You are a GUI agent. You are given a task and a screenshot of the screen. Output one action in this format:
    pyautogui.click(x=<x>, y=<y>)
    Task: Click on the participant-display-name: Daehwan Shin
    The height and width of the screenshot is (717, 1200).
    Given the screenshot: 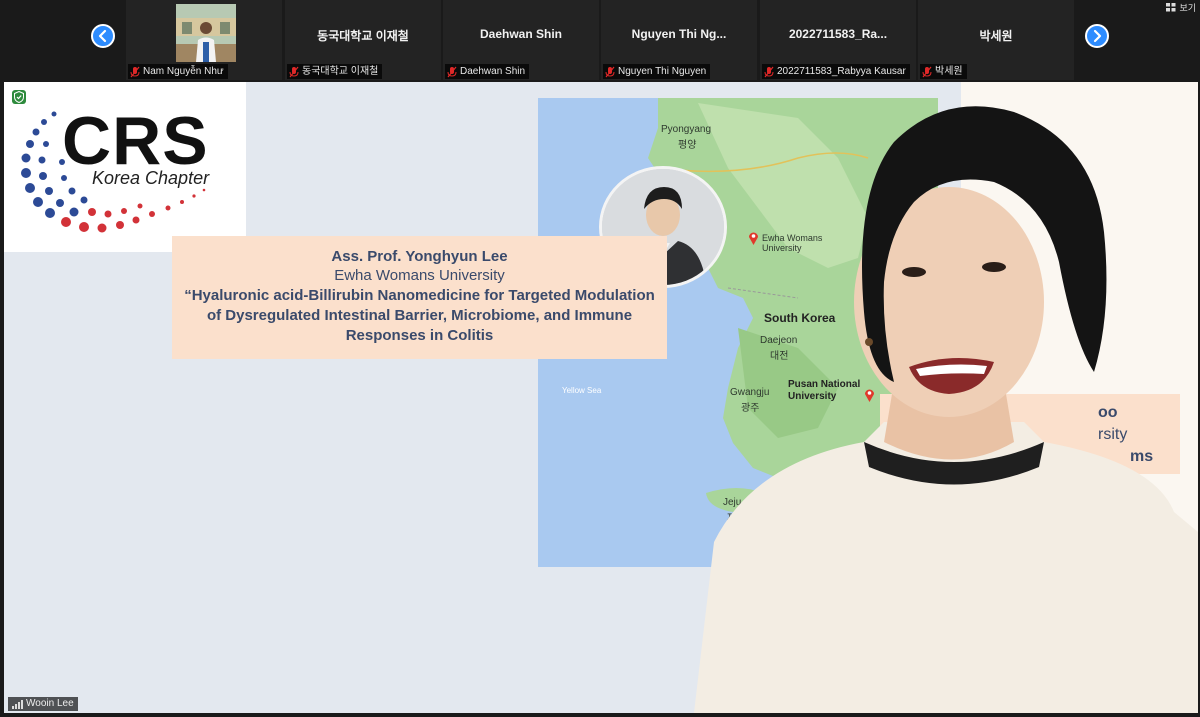 What is the action you would take?
    pyautogui.click(x=520, y=34)
    